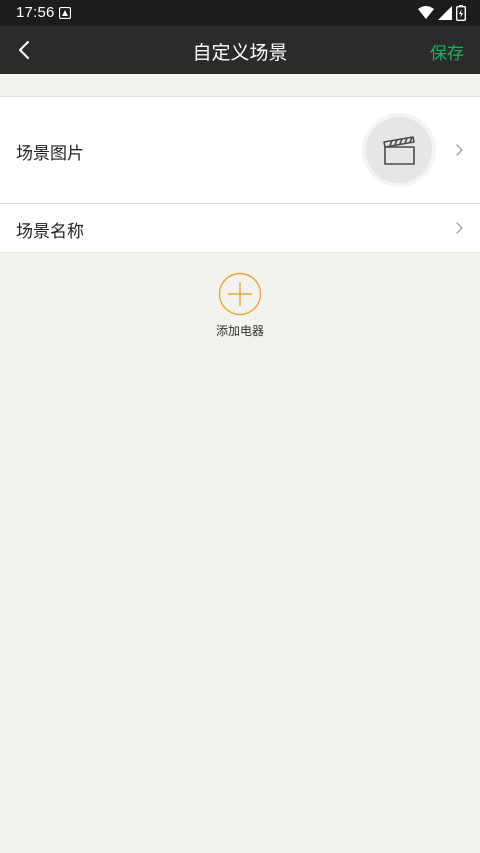  I want to click on notification-icon, so click(65, 13).